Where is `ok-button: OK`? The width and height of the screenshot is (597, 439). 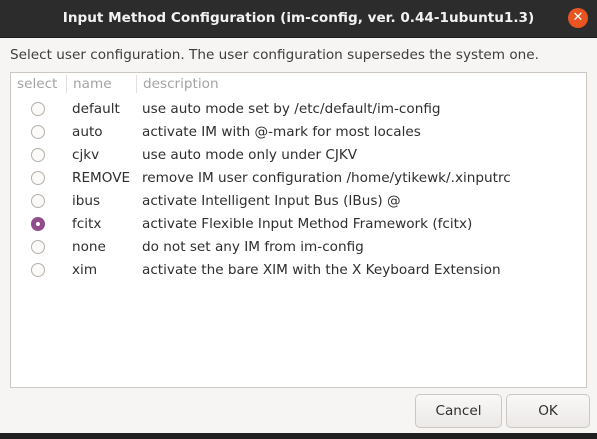
ok-button: OK is located at coordinates (548, 411).